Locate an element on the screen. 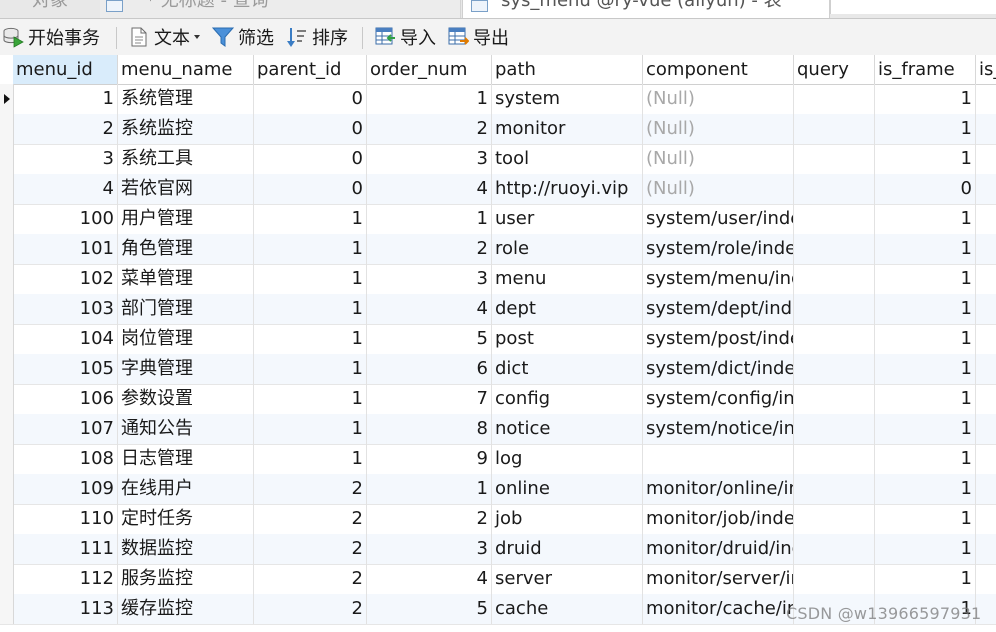 The image size is (996, 632). cell-menu-name: 岗位管理 is located at coordinates (186, 339).